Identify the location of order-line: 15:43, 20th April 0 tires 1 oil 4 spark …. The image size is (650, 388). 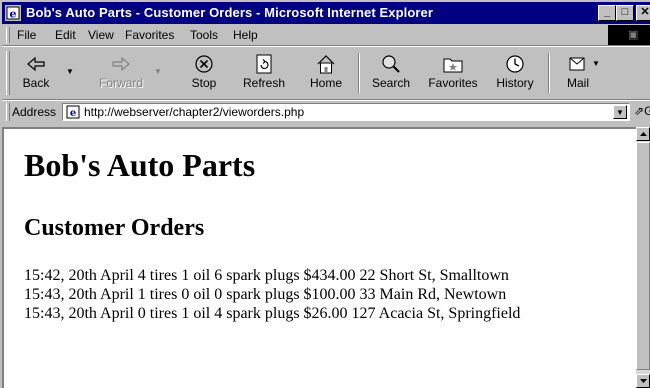
(272, 313).